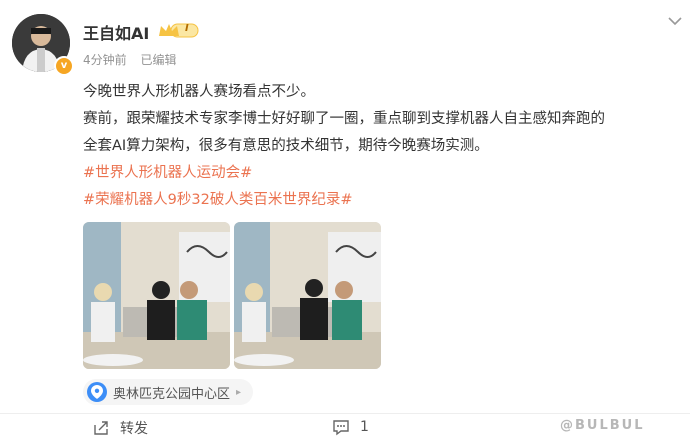 The width and height of the screenshot is (690, 443). I want to click on comment-count: 1, so click(364, 427).